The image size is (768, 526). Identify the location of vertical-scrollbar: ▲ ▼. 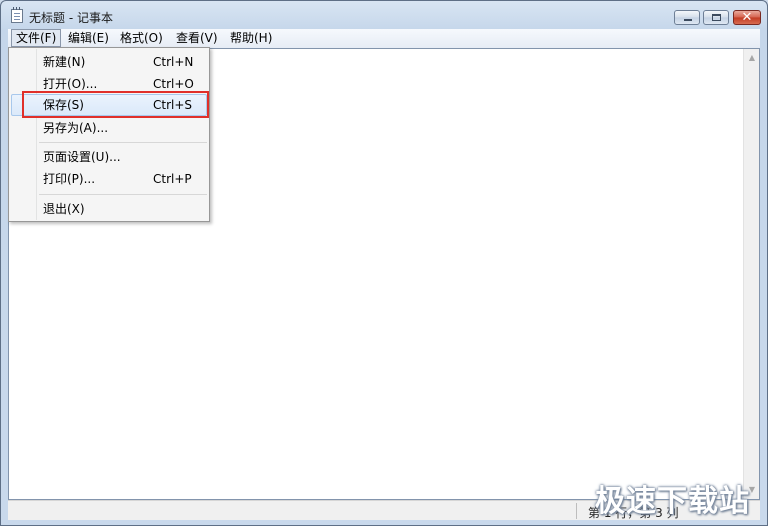
(751, 274).